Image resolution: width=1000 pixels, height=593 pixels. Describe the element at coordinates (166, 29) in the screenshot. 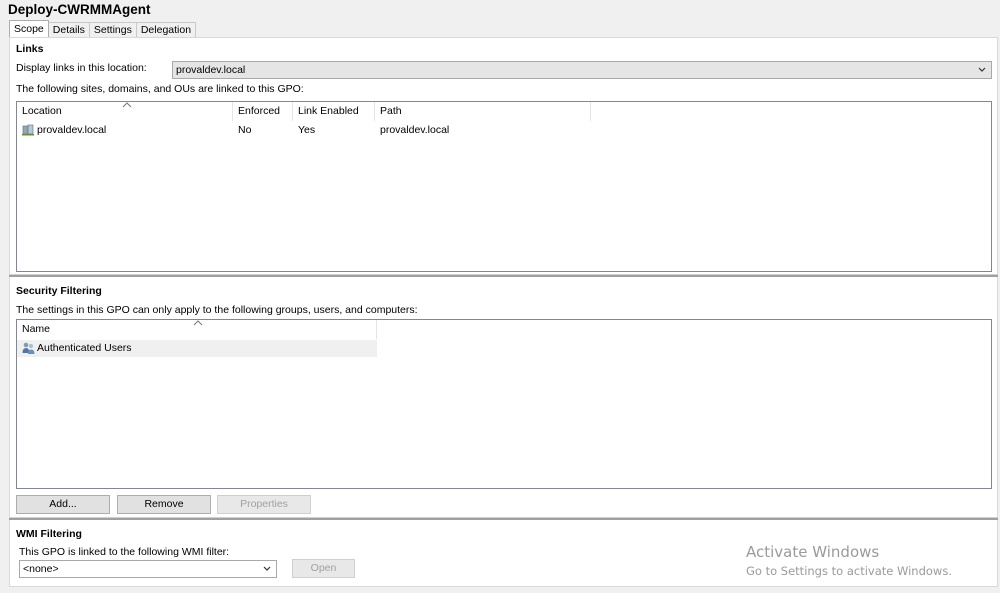

I see `tab-delegation: Delegation` at that location.